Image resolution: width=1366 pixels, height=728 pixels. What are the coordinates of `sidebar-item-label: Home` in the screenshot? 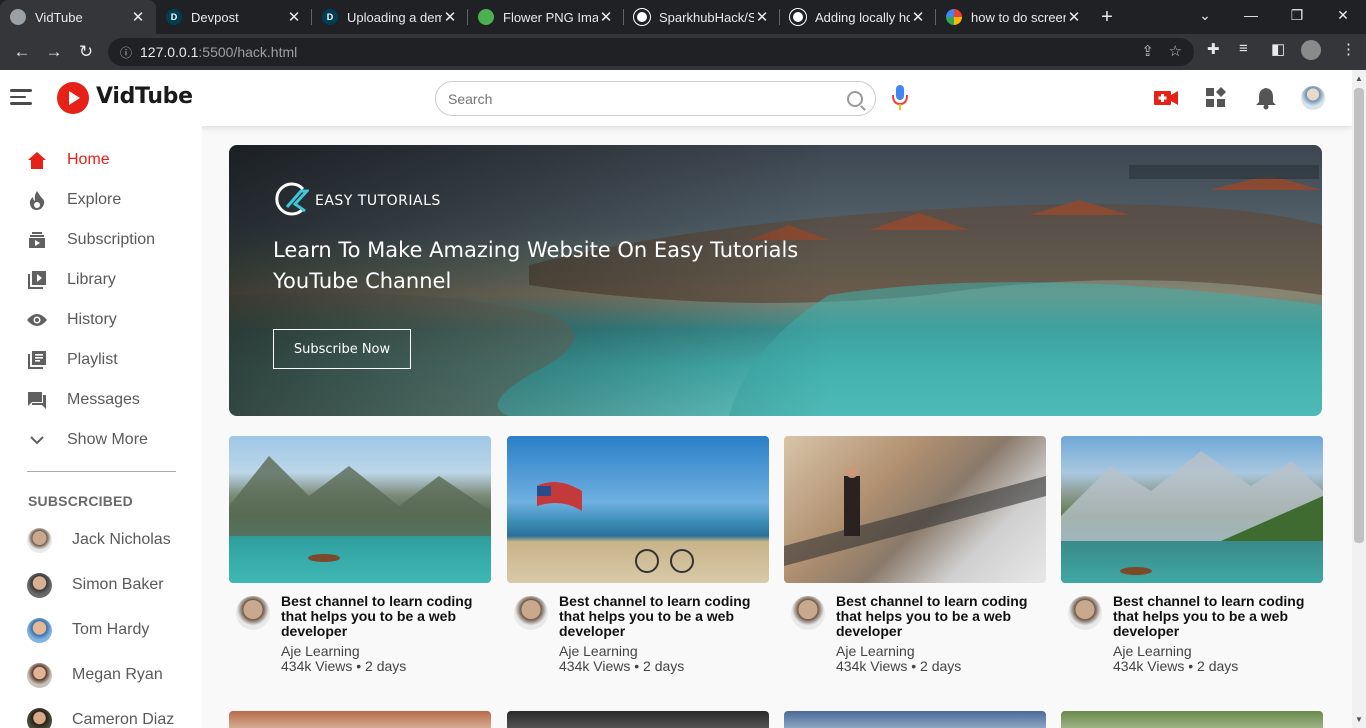 It's located at (88, 159).